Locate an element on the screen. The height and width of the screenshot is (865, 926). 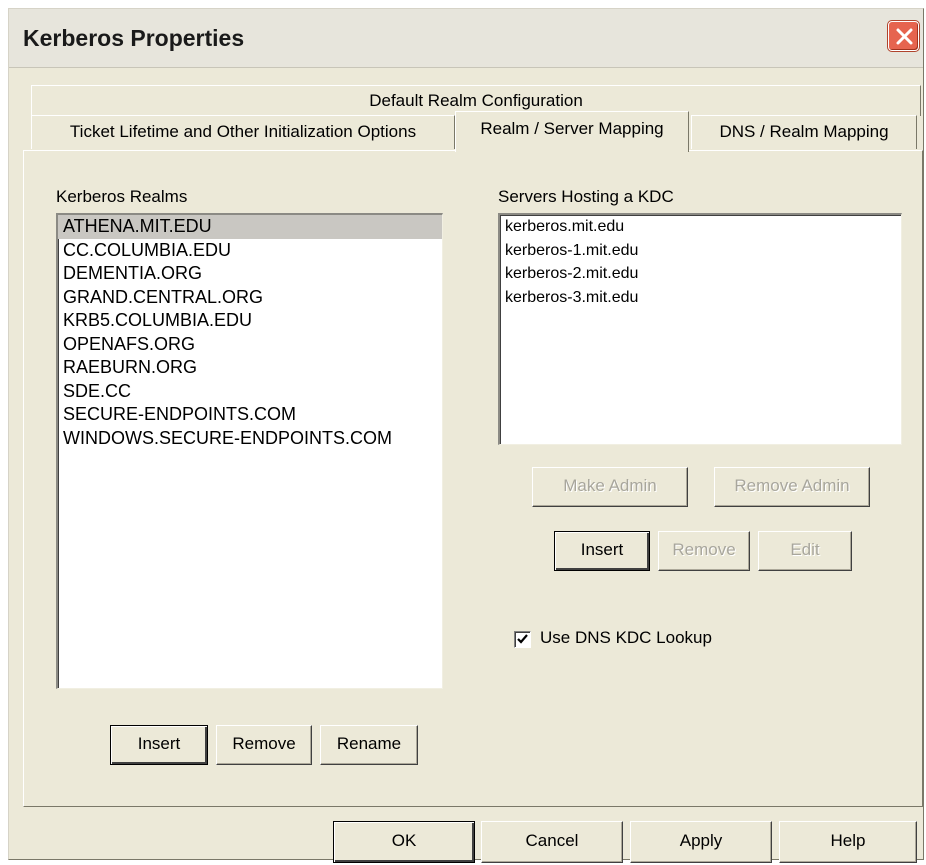
dns-kdc-lookup-checkbox is located at coordinates (522, 639).